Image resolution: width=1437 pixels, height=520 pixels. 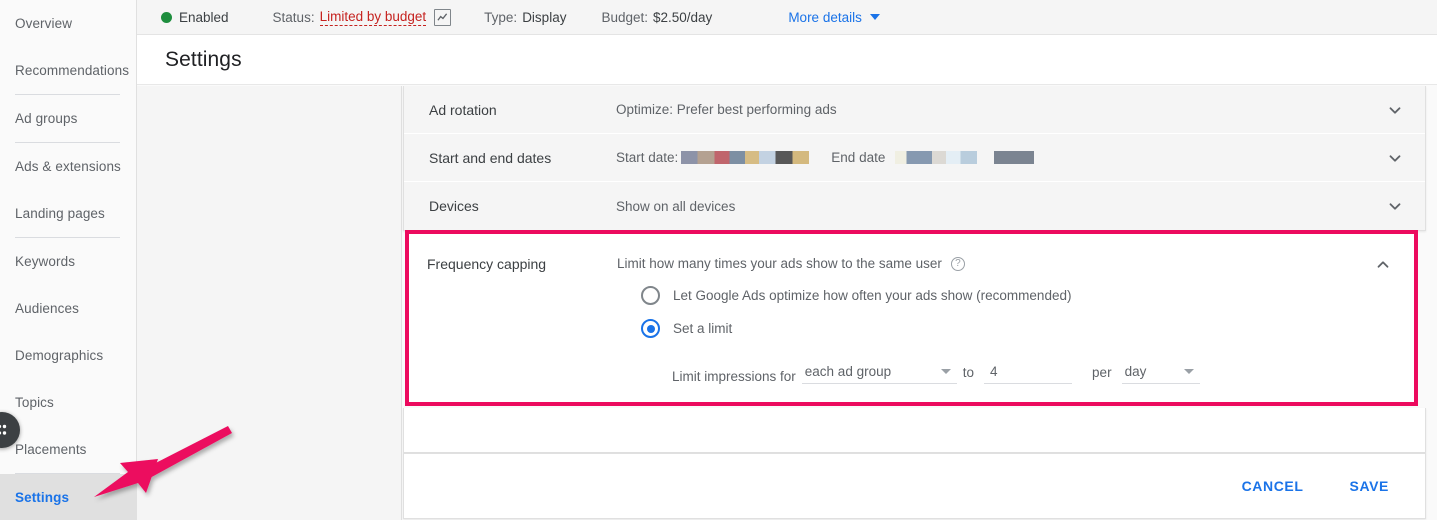 I want to click on sidebar-item-landing-pages: Landing pages, so click(x=68, y=213).